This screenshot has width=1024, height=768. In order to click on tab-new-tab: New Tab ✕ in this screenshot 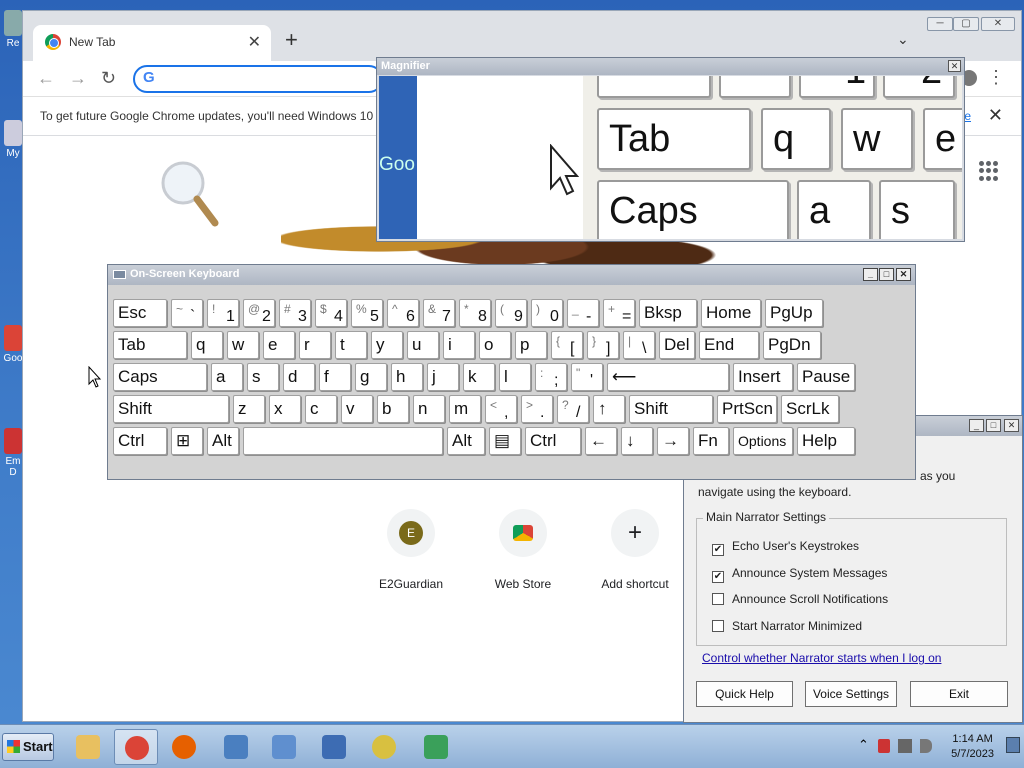, I will do `click(152, 43)`.